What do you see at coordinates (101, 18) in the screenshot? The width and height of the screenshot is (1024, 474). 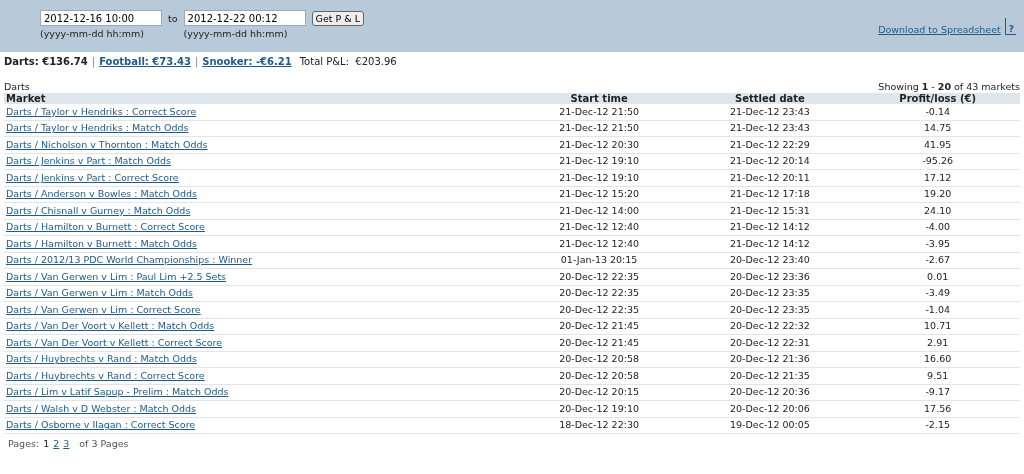 I see `from-date-field: 2012-12-16 10:00` at bounding box center [101, 18].